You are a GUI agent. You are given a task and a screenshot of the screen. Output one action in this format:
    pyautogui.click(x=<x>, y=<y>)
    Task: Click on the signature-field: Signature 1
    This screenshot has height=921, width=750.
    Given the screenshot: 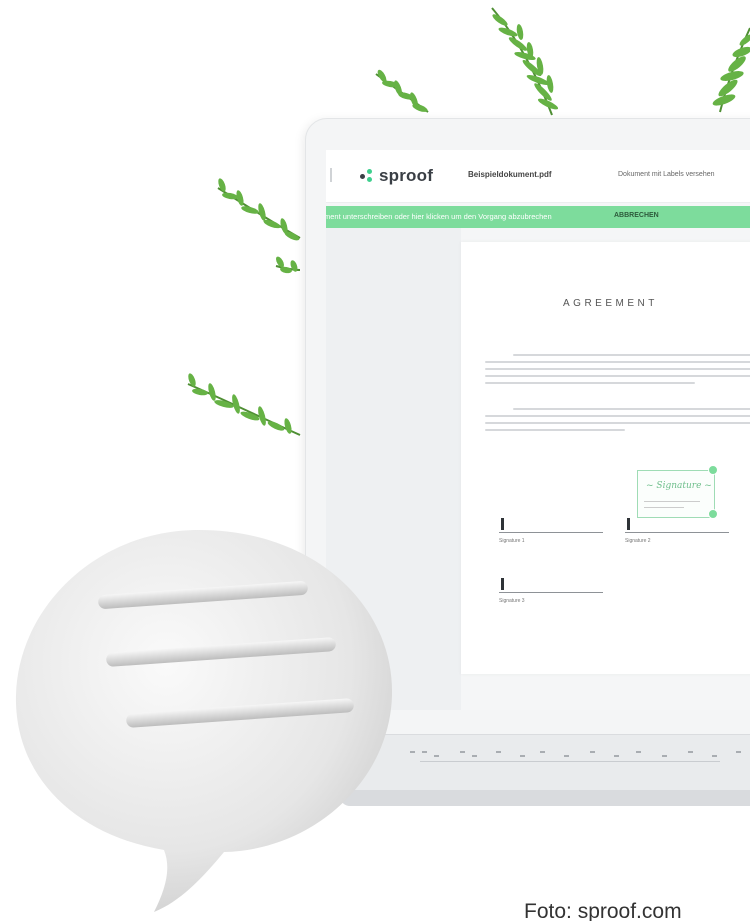 What is the action you would take?
    pyautogui.click(x=554, y=533)
    